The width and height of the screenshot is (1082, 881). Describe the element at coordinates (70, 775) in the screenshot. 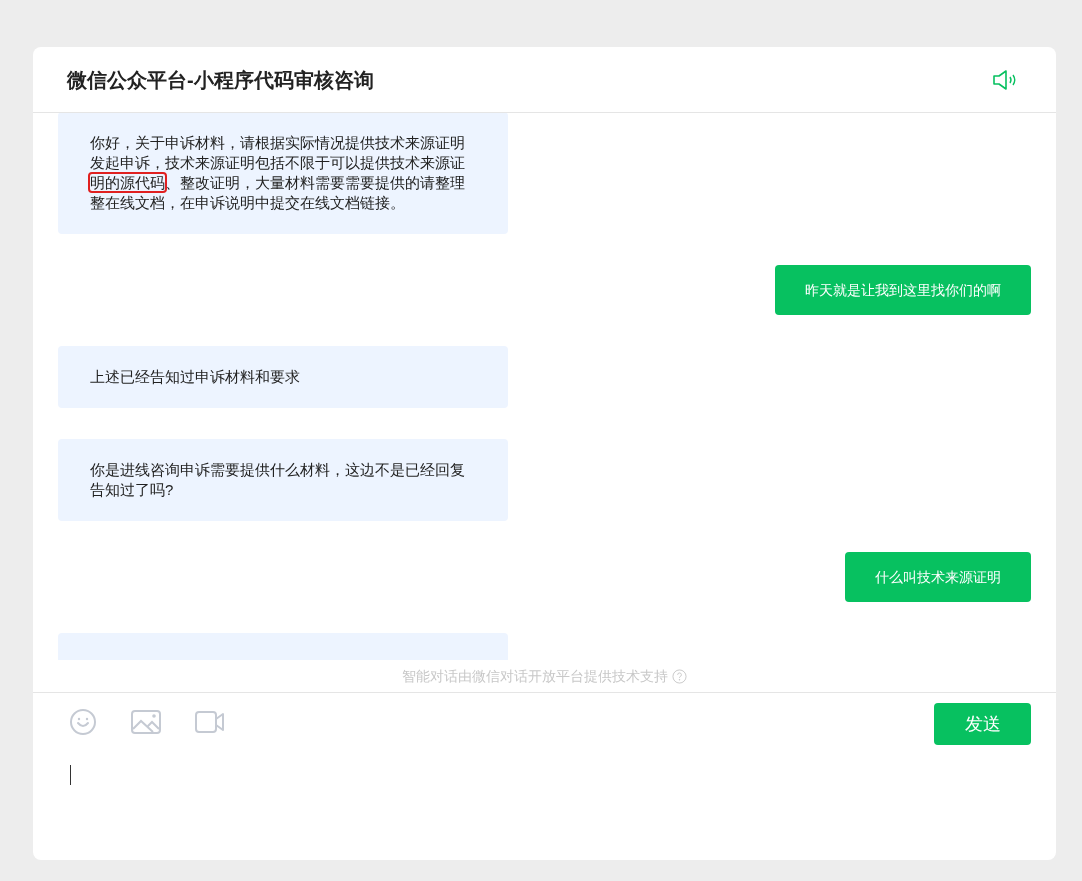

I see `text-cursor` at that location.